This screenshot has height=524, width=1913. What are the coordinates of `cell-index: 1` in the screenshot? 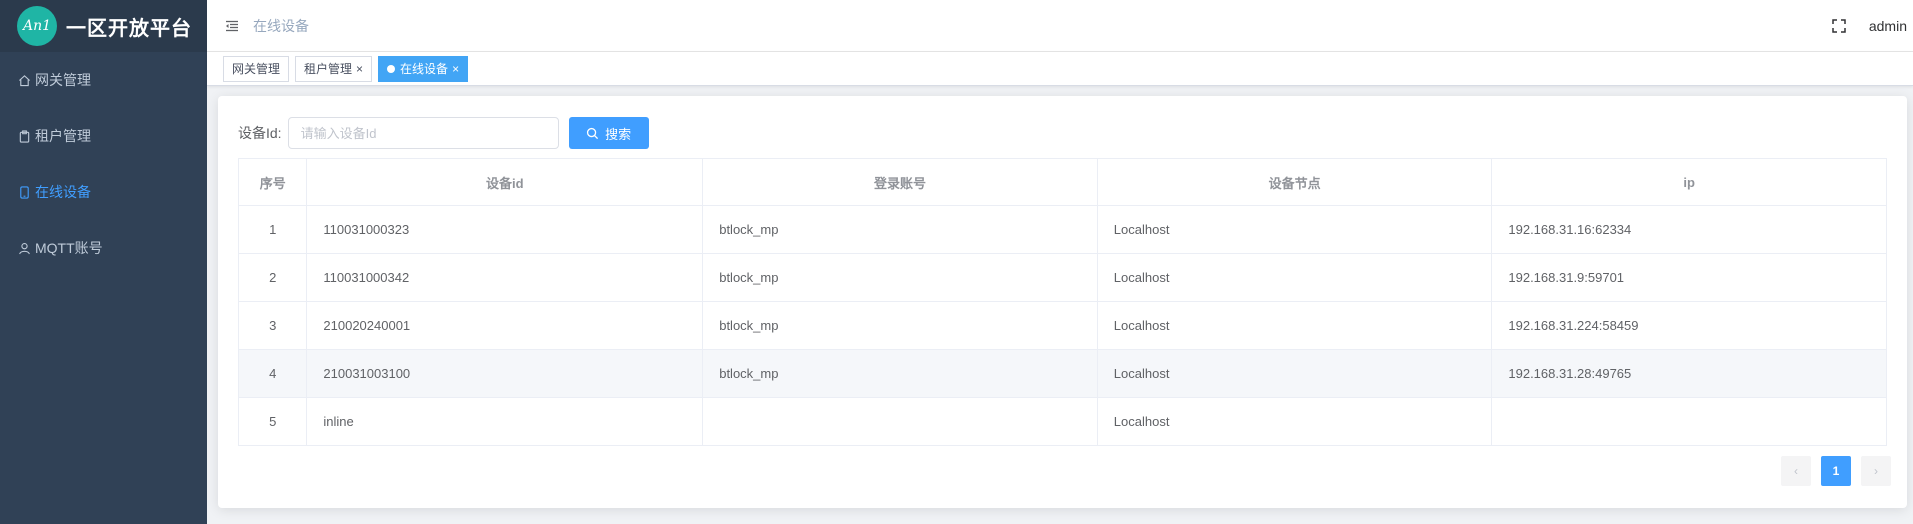 It's located at (272, 229).